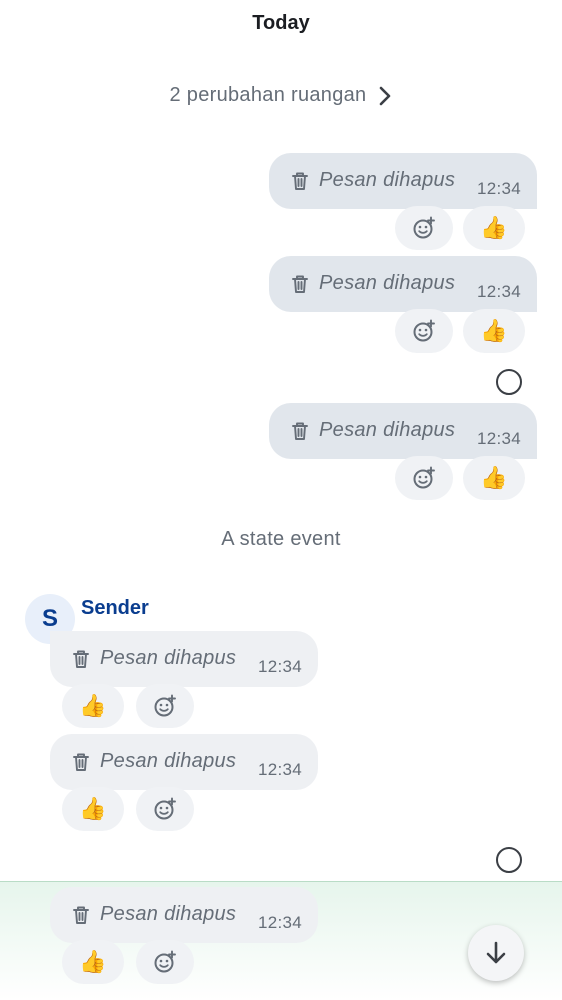 Image resolution: width=562 pixels, height=1000 pixels. What do you see at coordinates (115, 608) in the screenshot?
I see `sender-name: Sender` at bounding box center [115, 608].